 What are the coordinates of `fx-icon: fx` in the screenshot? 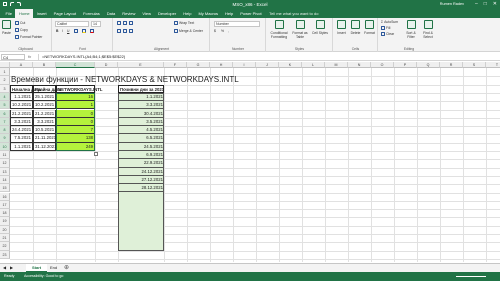 It's located at (29, 56).